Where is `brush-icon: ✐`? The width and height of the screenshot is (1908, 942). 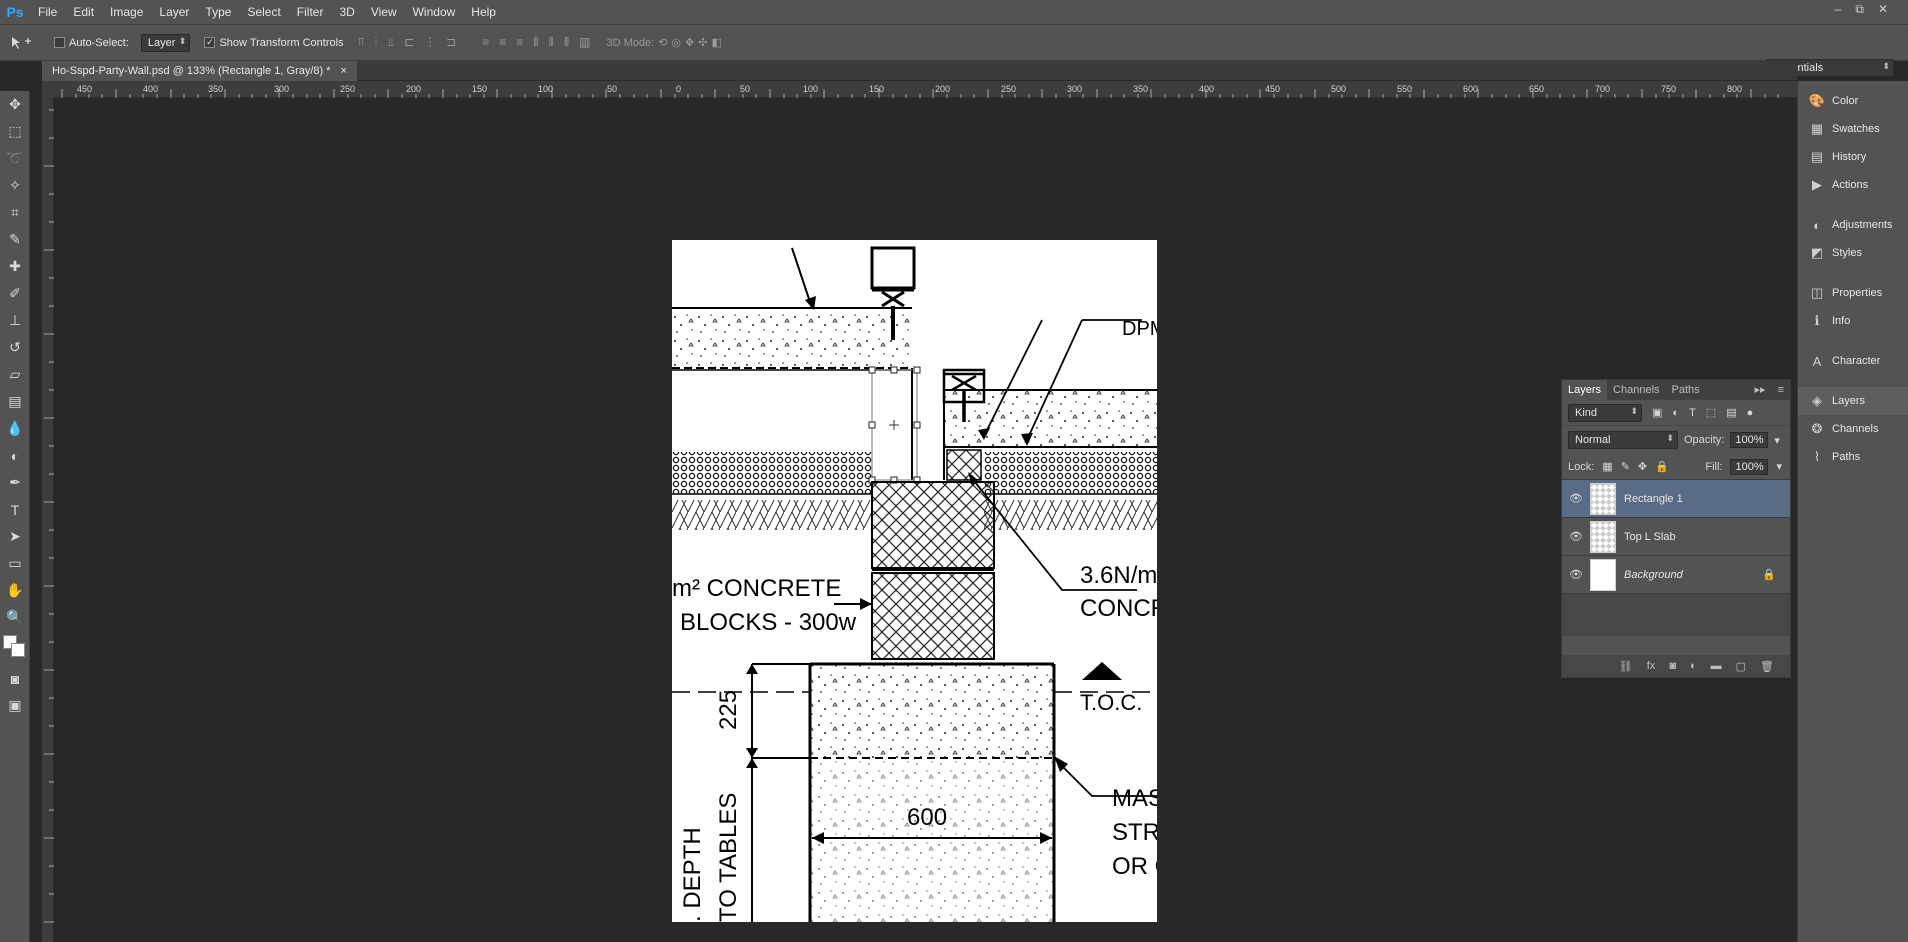 brush-icon: ✐ is located at coordinates (15, 293).